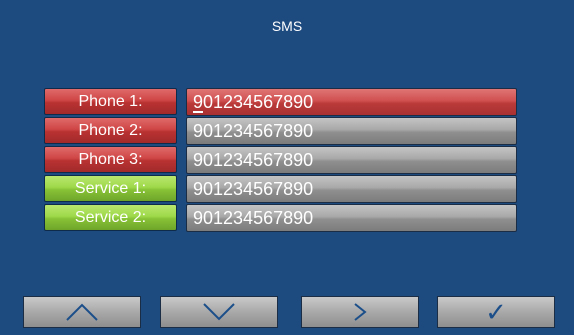 The height and width of the screenshot is (335, 574). Describe the element at coordinates (351, 218) in the screenshot. I see `service-2-field: 901234567890` at that location.